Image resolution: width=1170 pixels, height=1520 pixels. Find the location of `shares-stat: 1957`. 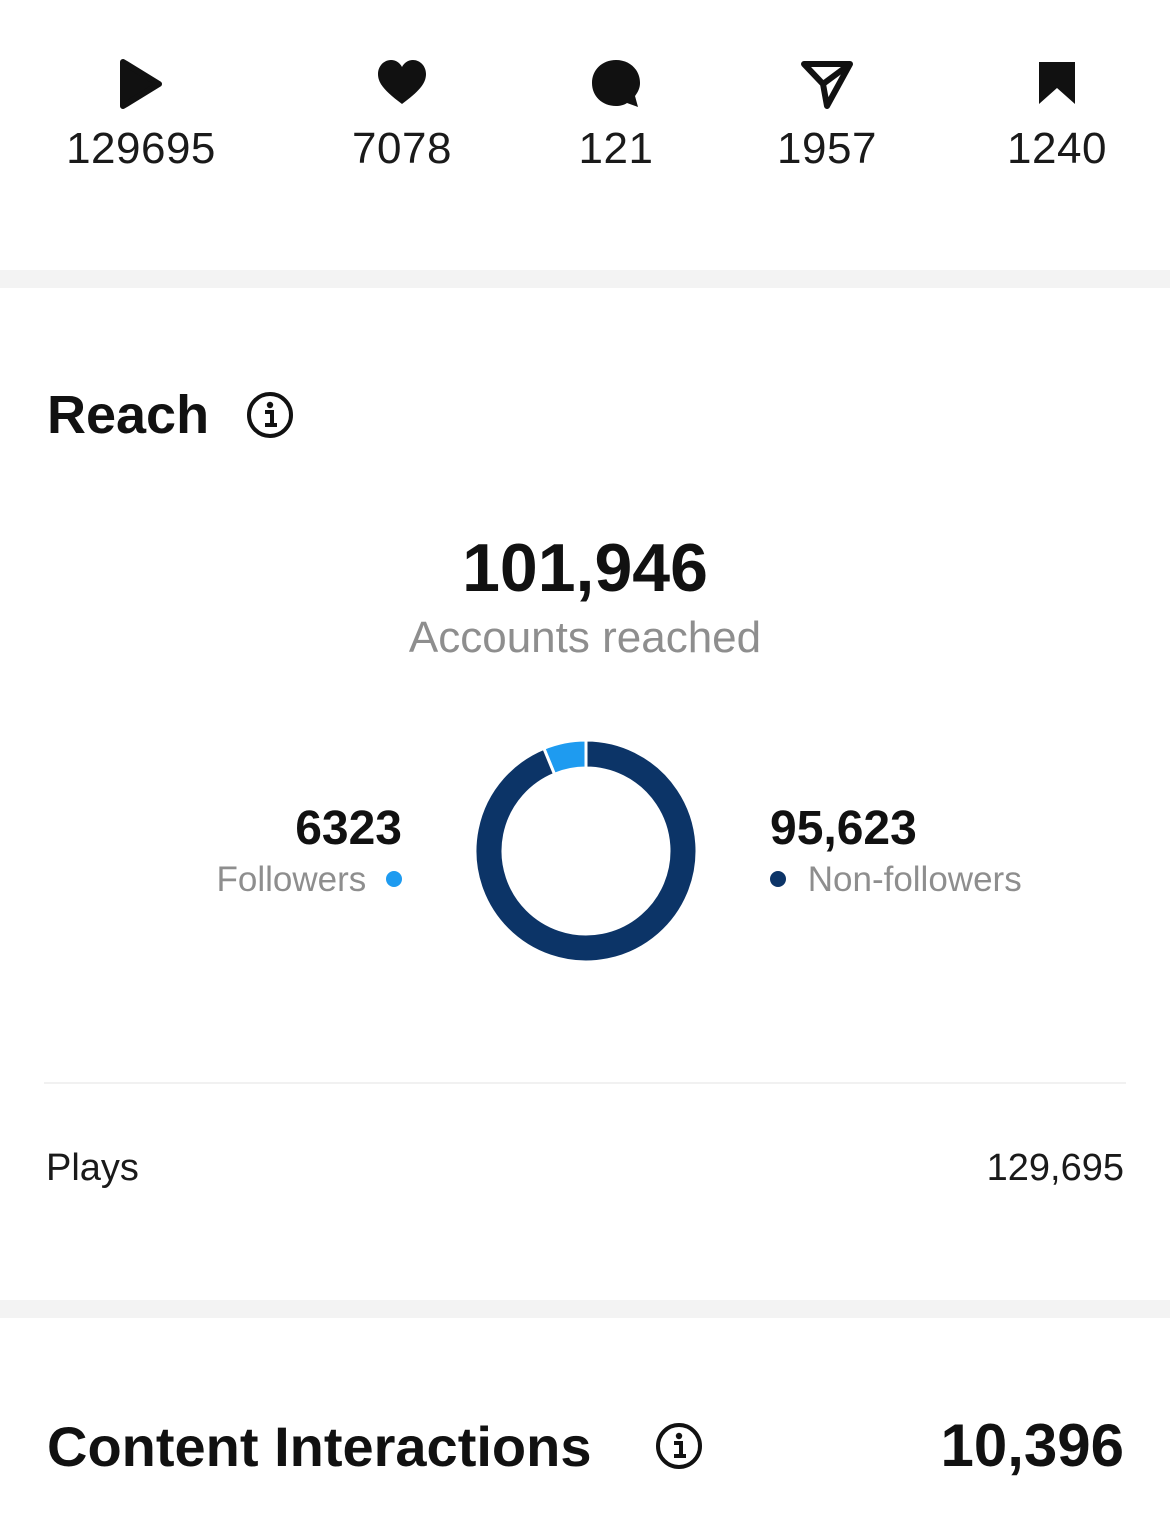

shares-stat: 1957 is located at coordinates (827, 115).